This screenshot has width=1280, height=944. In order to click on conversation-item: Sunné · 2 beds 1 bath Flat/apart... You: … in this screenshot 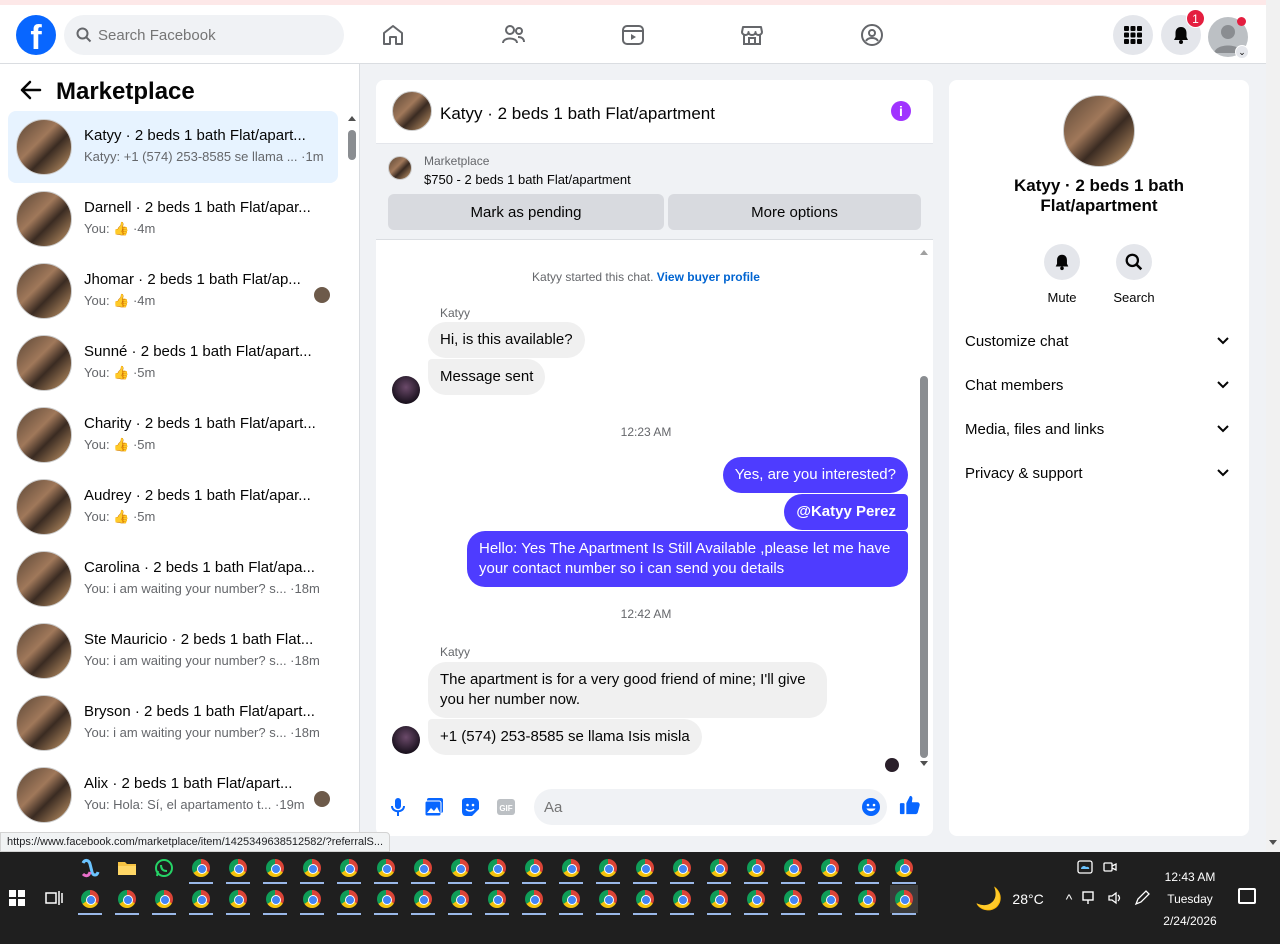, I will do `click(173, 363)`.